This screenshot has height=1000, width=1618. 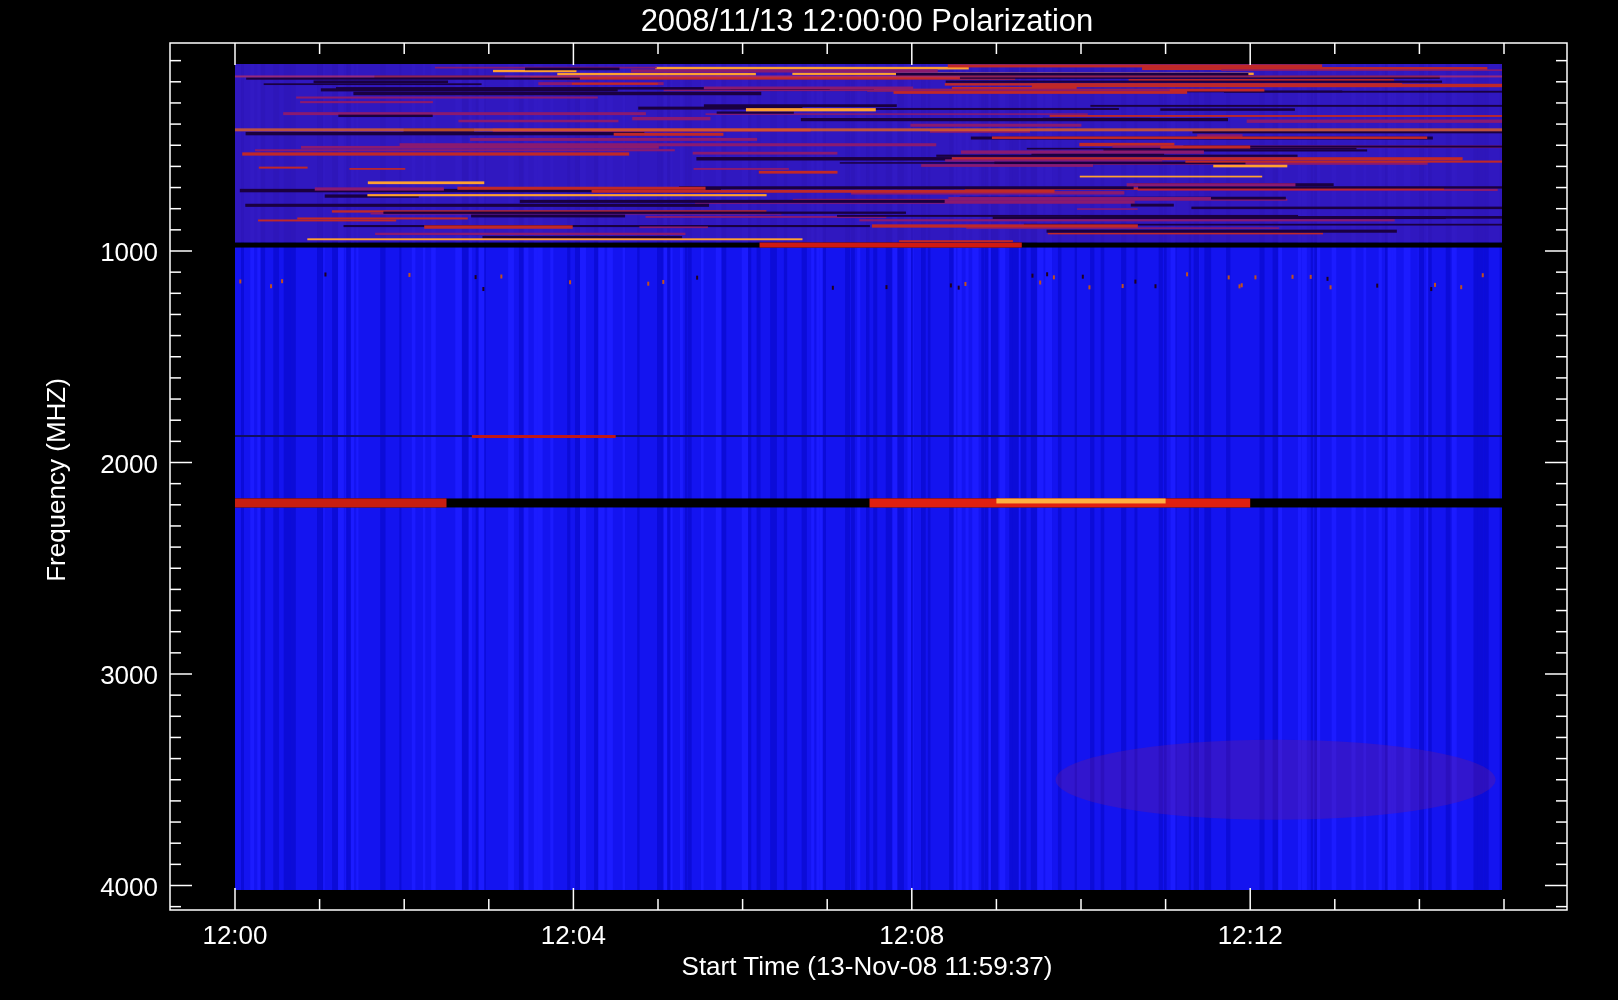 I want to click on y-tick-label: 1000, so click(x=129, y=252).